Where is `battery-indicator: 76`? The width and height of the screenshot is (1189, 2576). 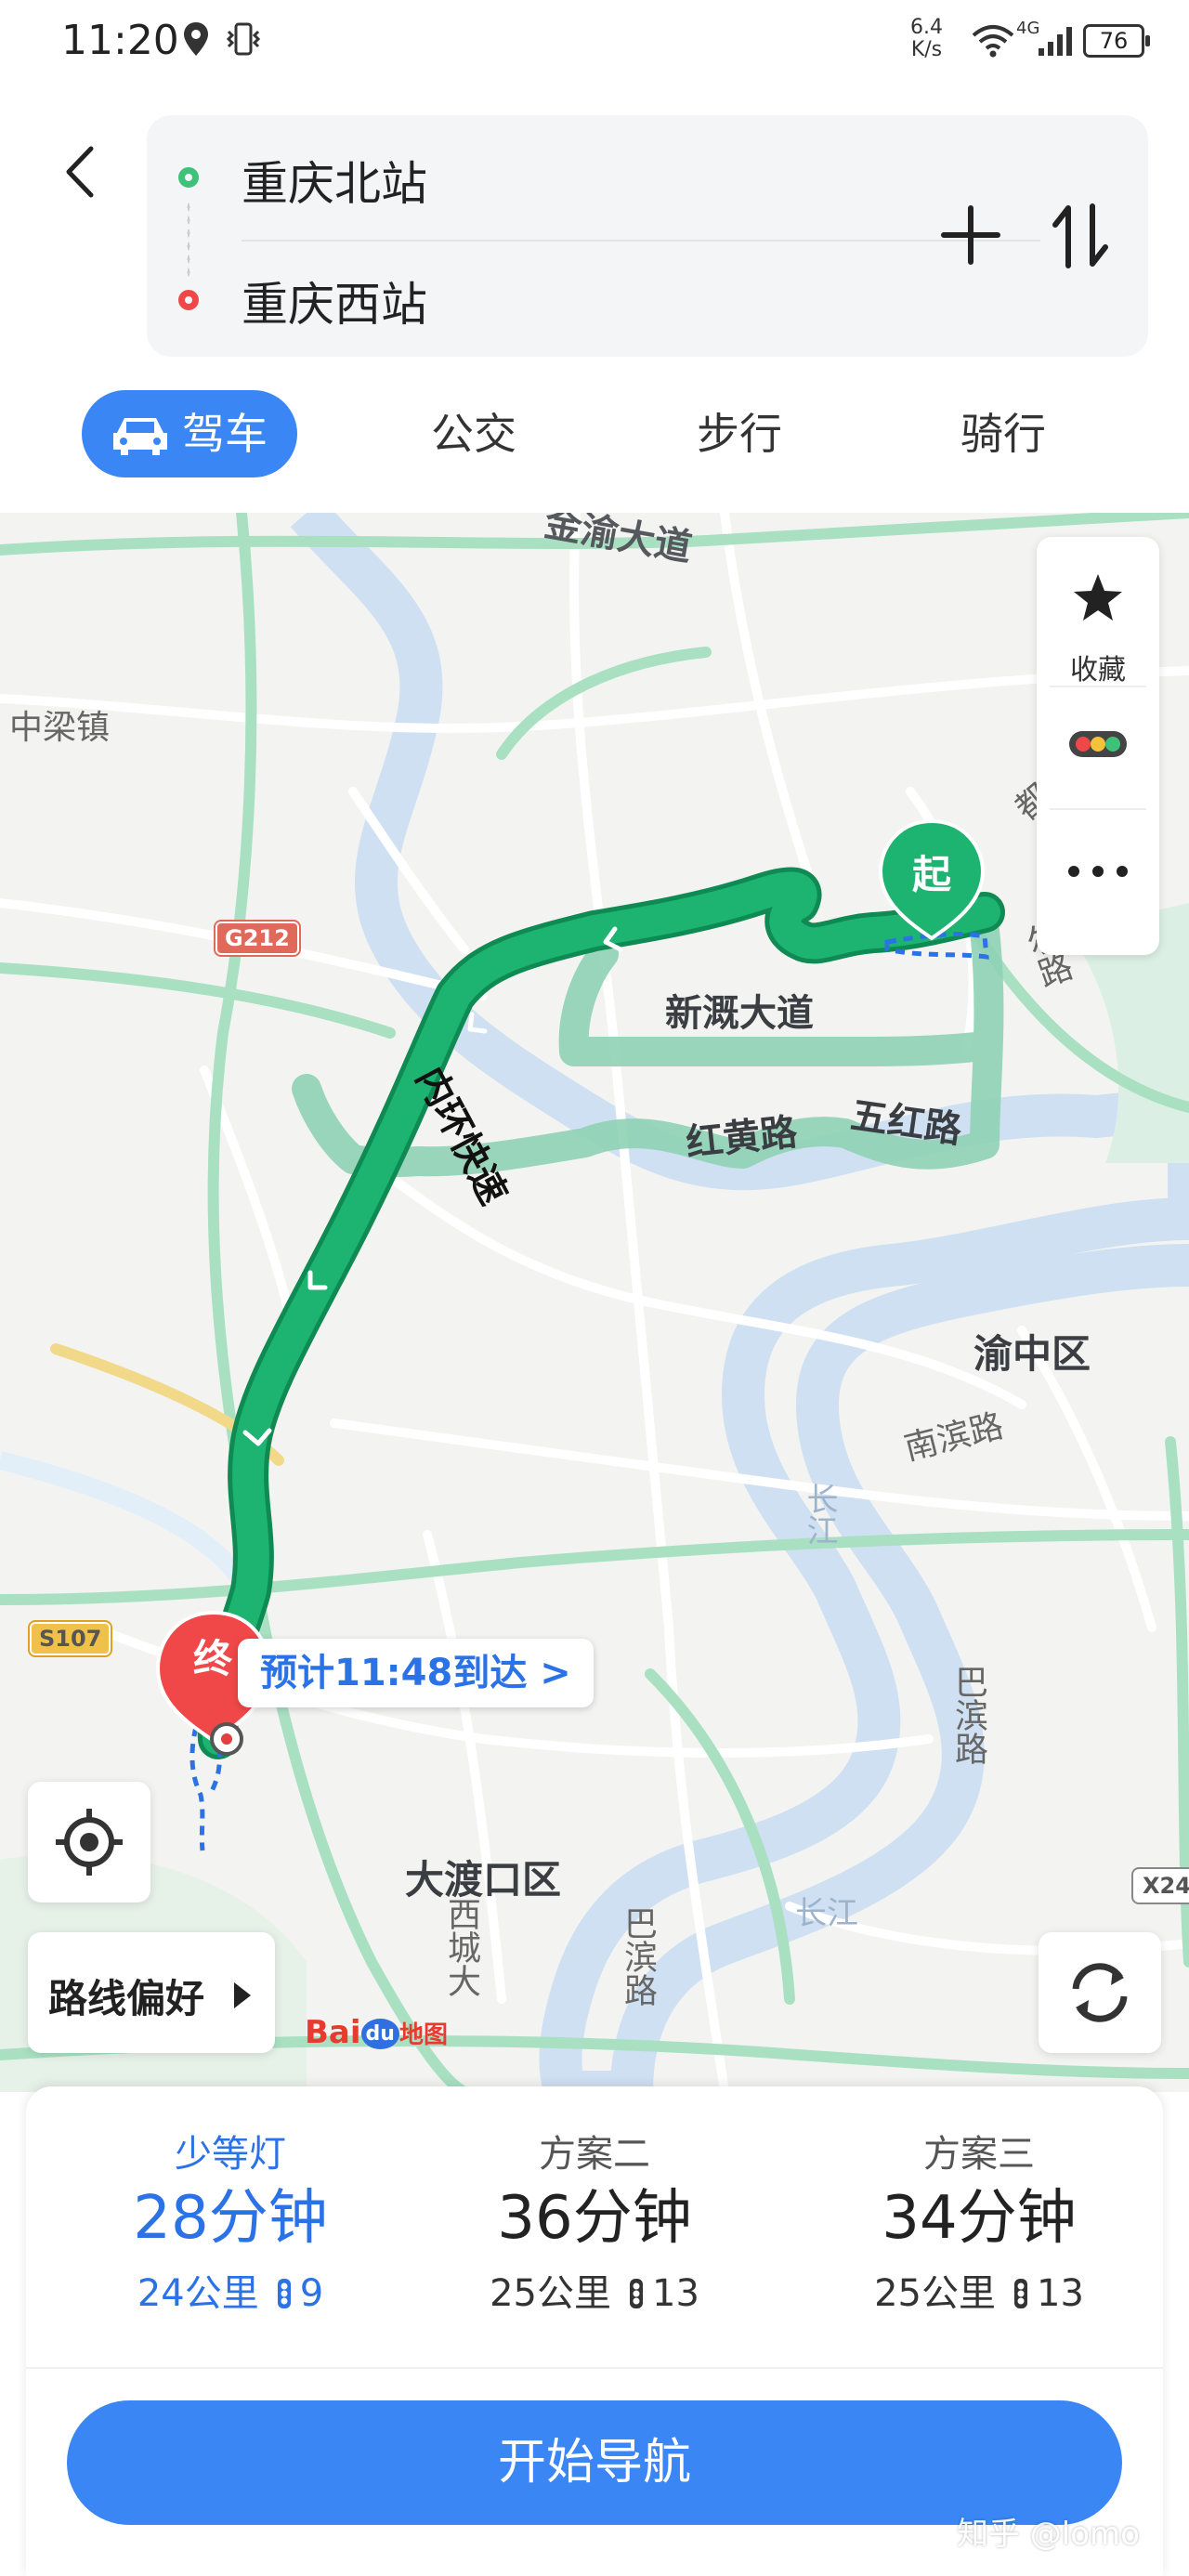 battery-indicator: 76 is located at coordinates (1116, 41).